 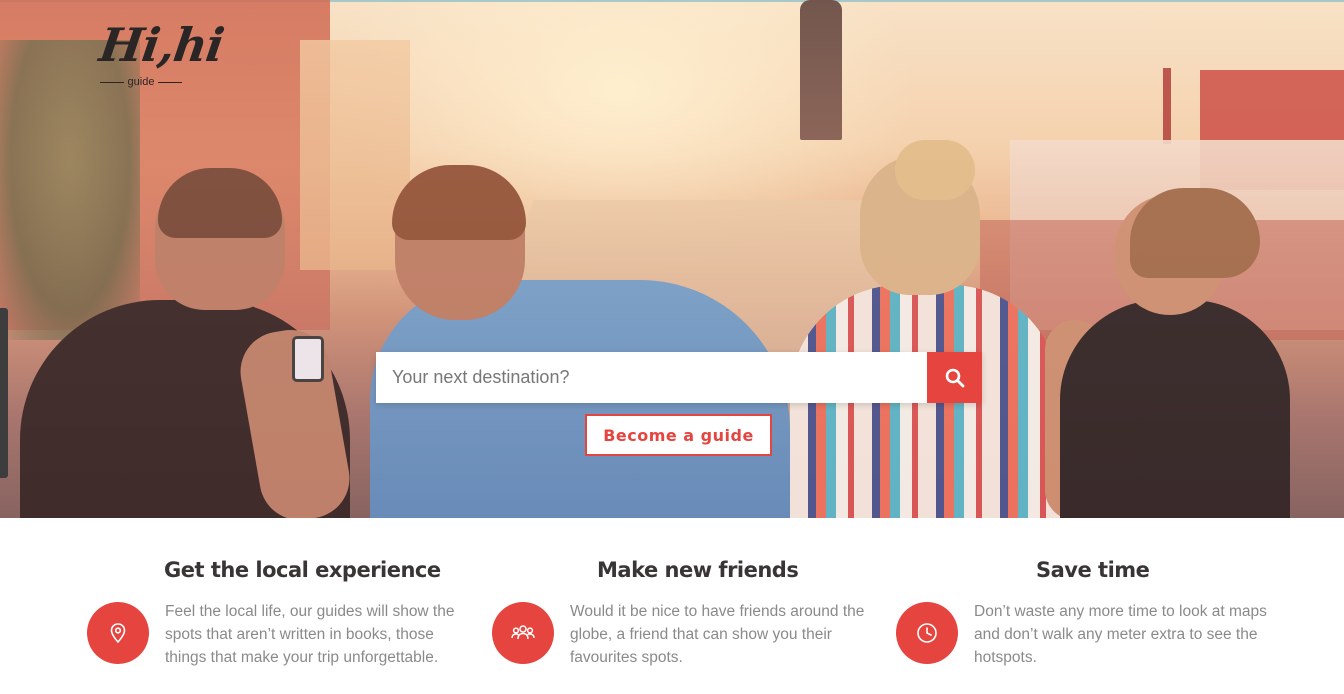 I want to click on feature-title: Make new friends, so click(x=698, y=570).